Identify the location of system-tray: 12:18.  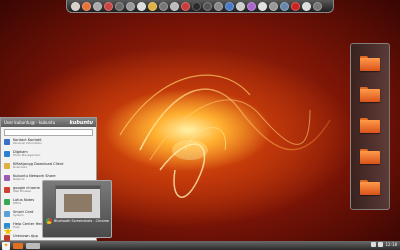
(384, 244).